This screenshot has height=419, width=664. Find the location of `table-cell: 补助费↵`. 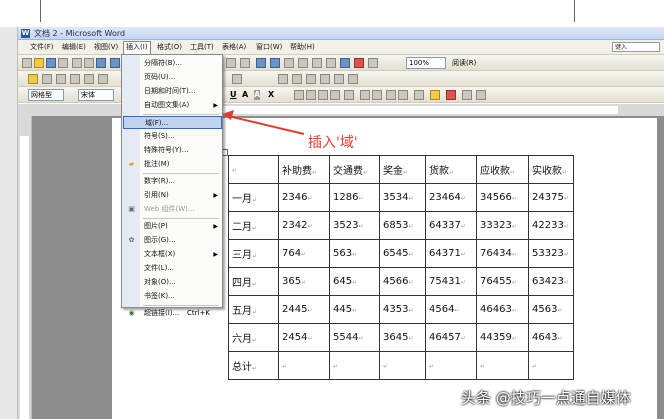

table-cell: 补助费↵ is located at coordinates (304, 169).